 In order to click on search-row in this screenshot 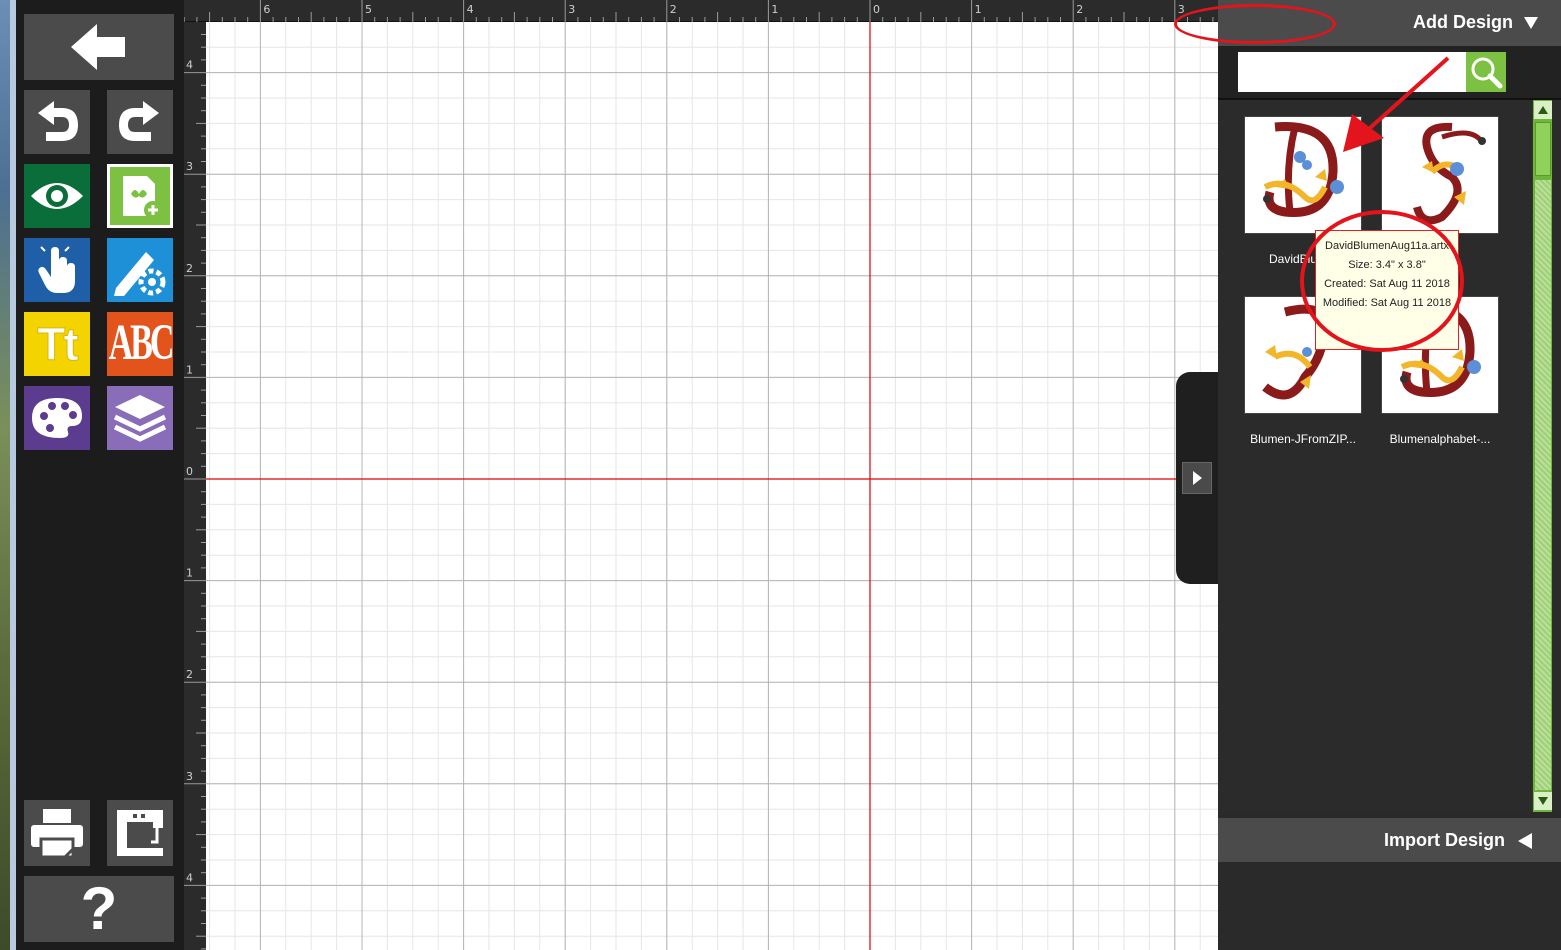, I will do `click(1389, 72)`.